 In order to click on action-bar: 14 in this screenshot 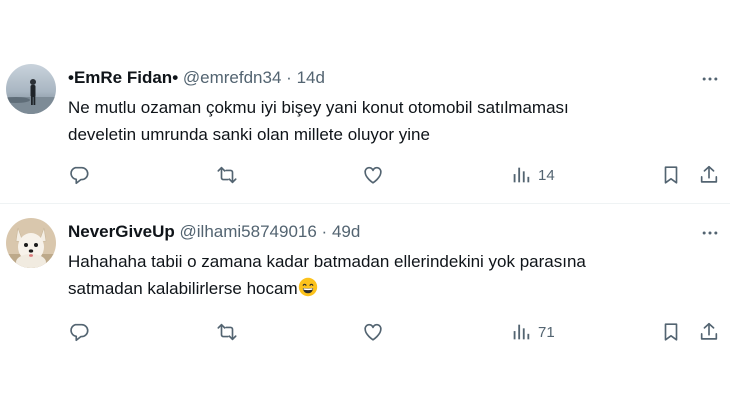, I will do `click(365, 175)`.